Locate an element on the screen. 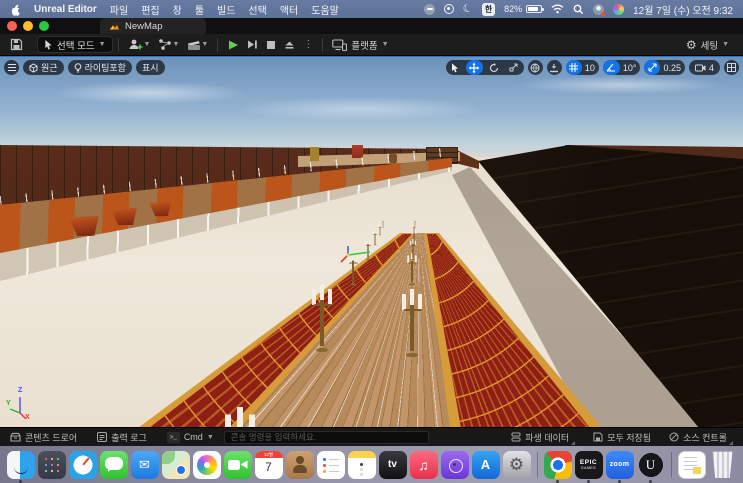 This screenshot has width=743, height=483. dock-chrome is located at coordinates (557, 466).